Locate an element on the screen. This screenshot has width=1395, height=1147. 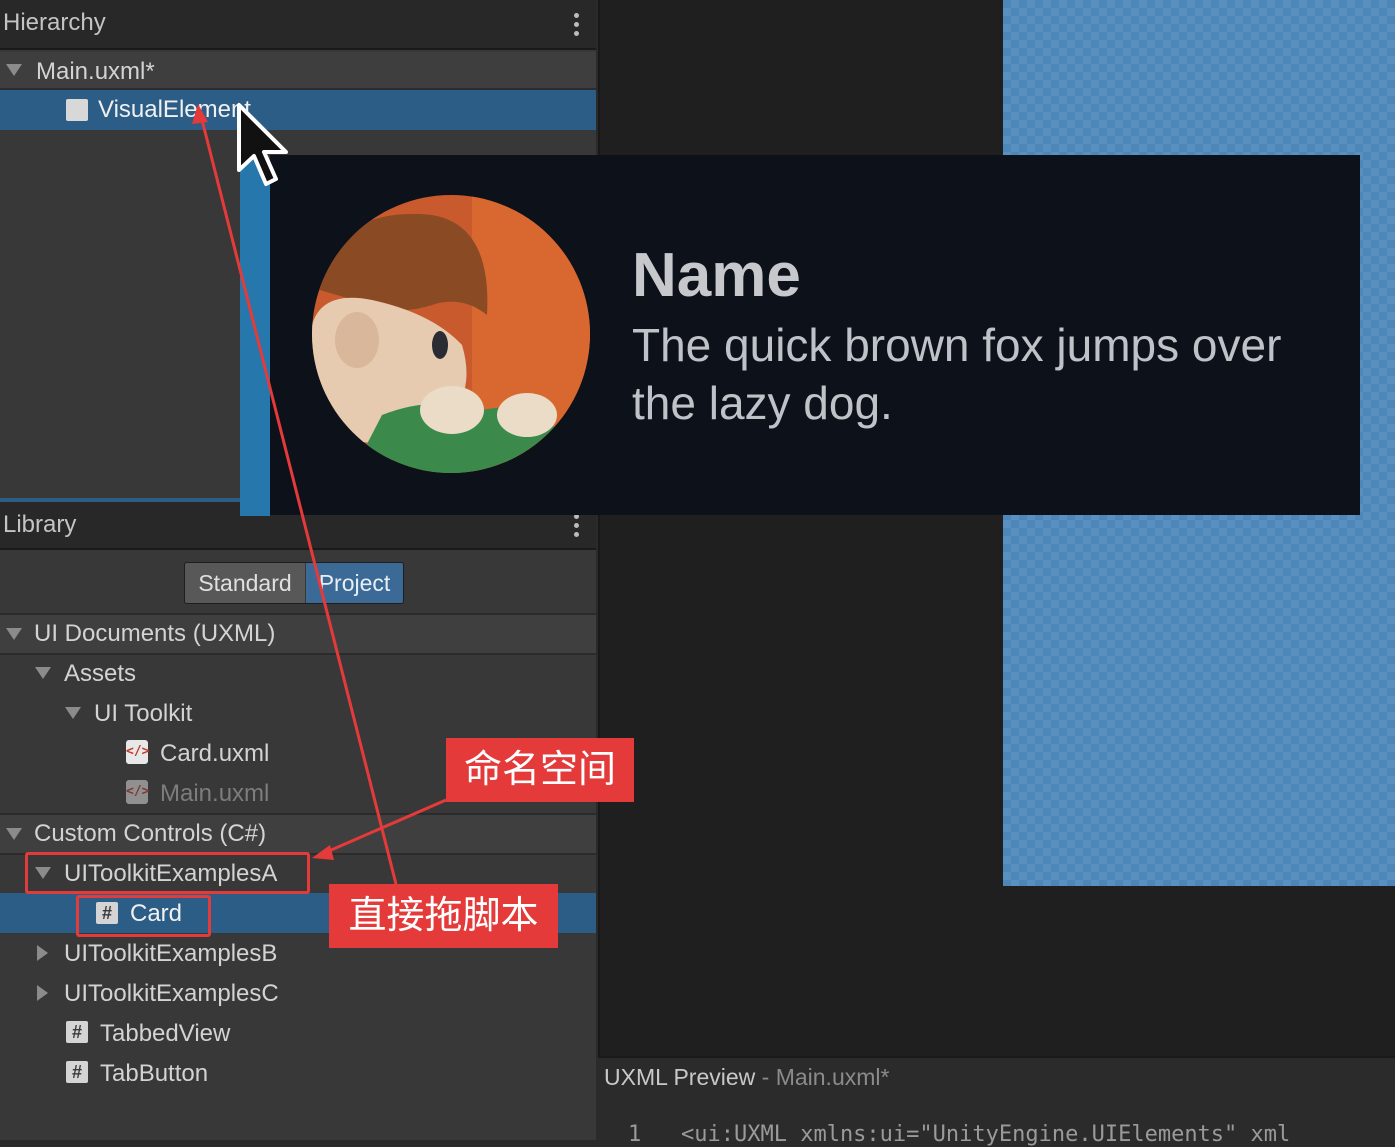
mouse-cursor-icon is located at coordinates (262, 144).